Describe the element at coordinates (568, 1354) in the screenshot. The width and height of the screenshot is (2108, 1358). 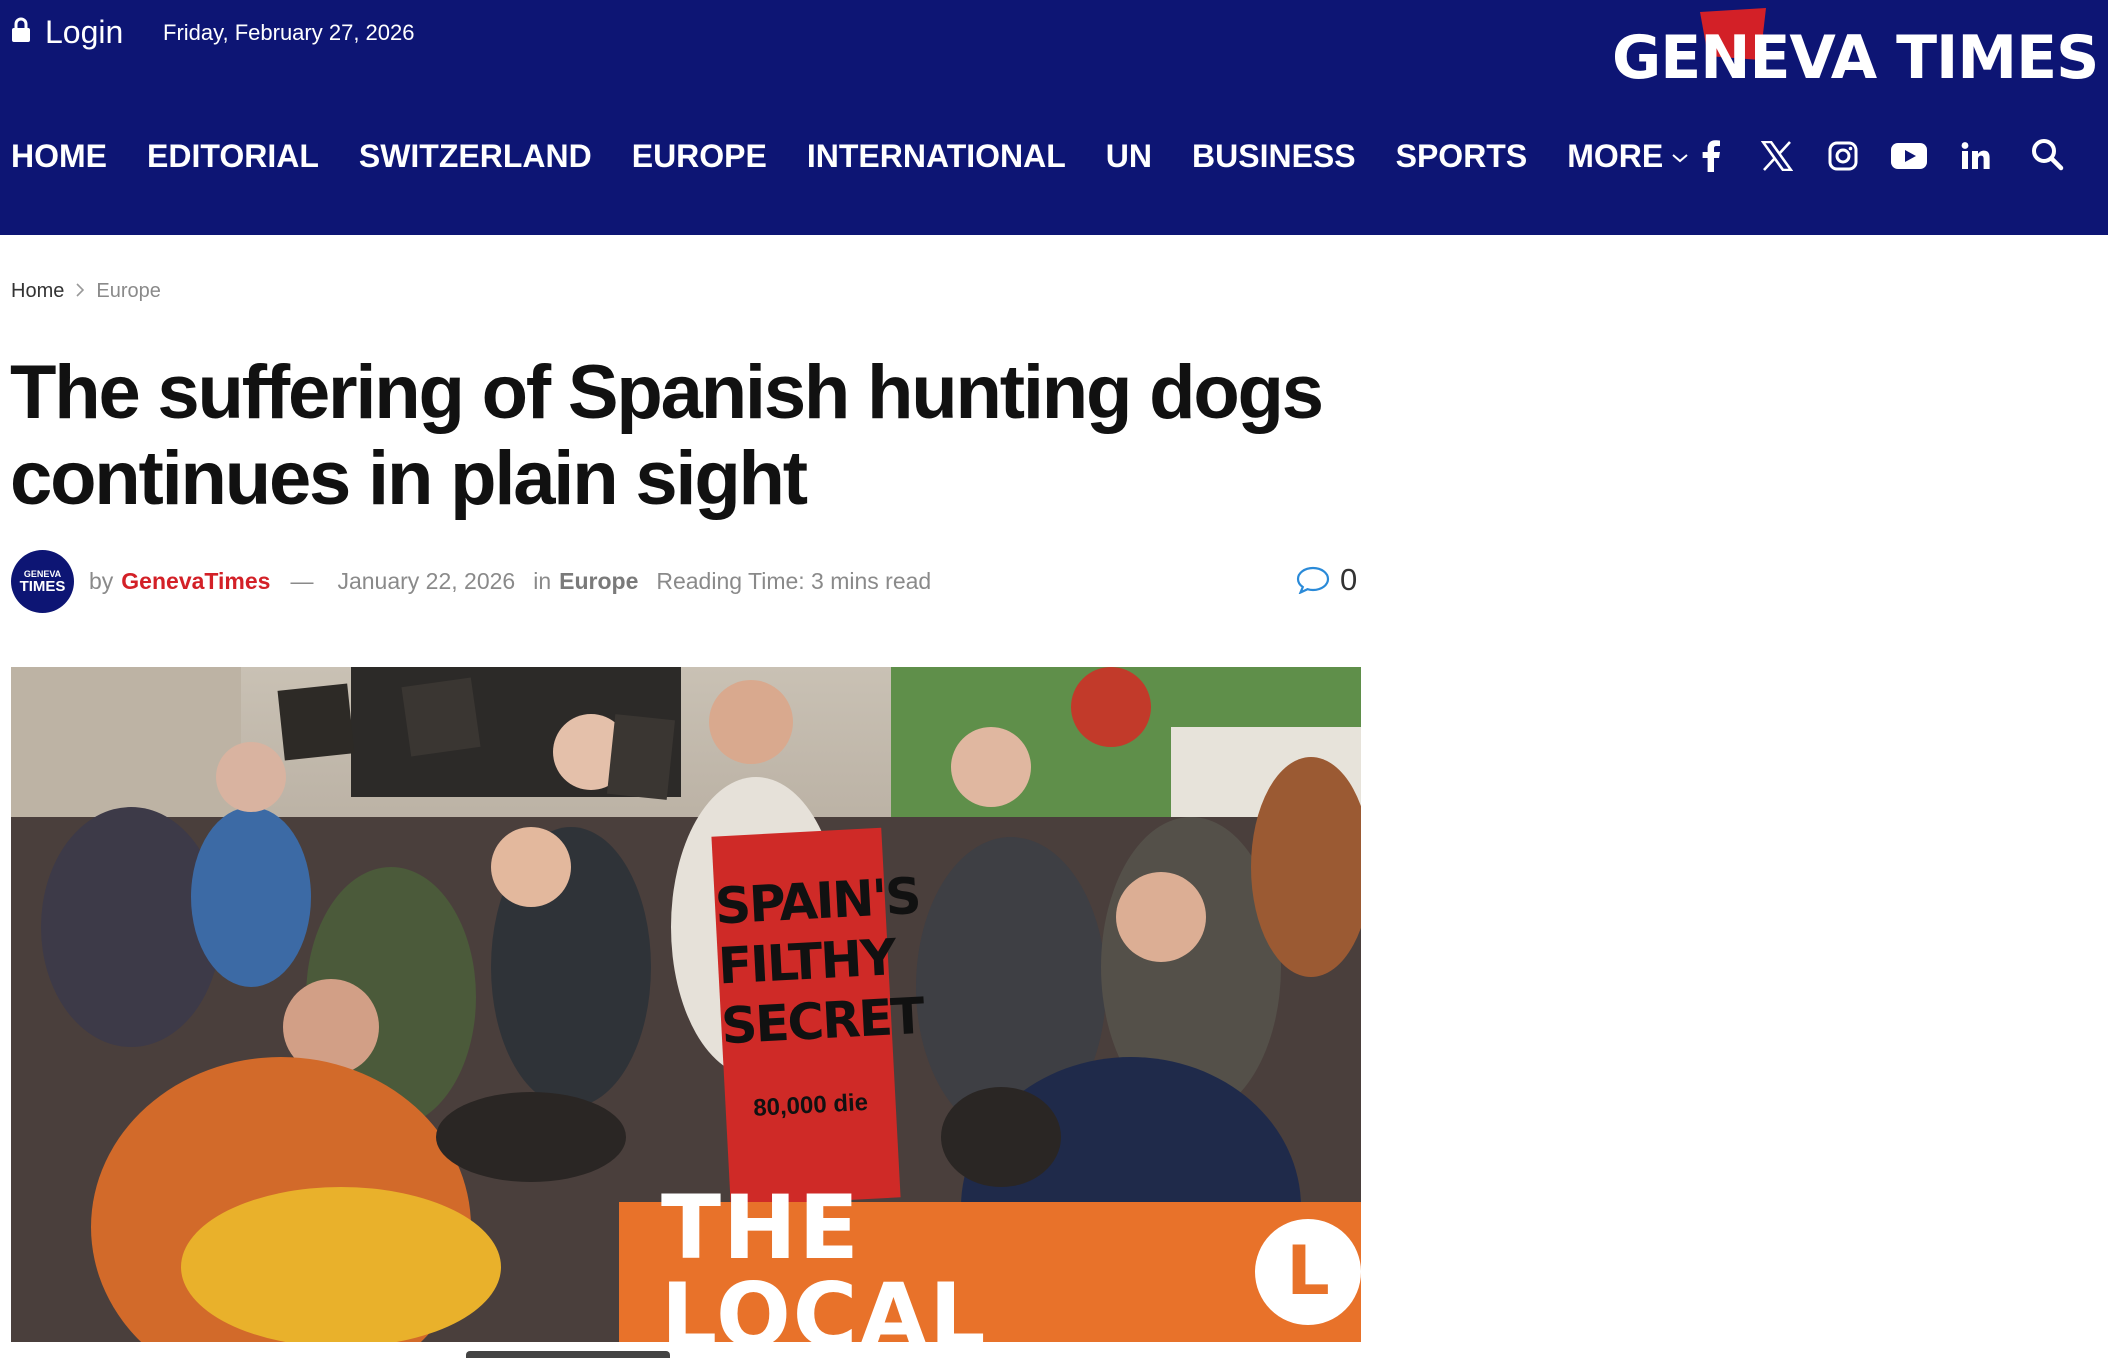
I see `scroll-indicator` at that location.